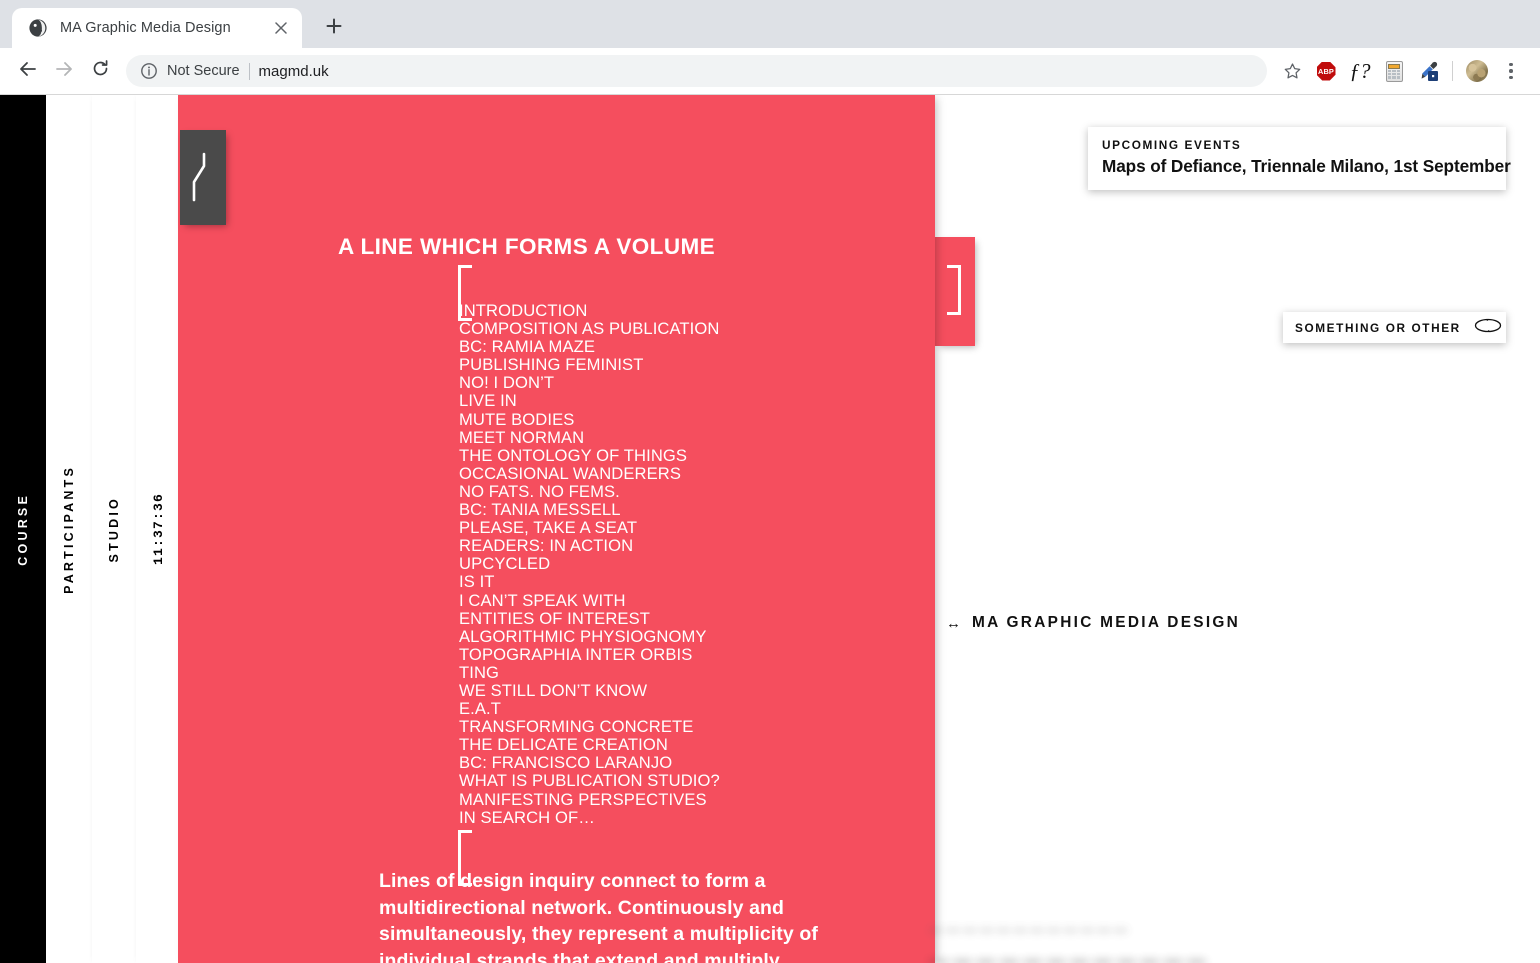  I want to click on brand-text: MA GRAPHIC MEDIA DESIGN, so click(1106, 622).